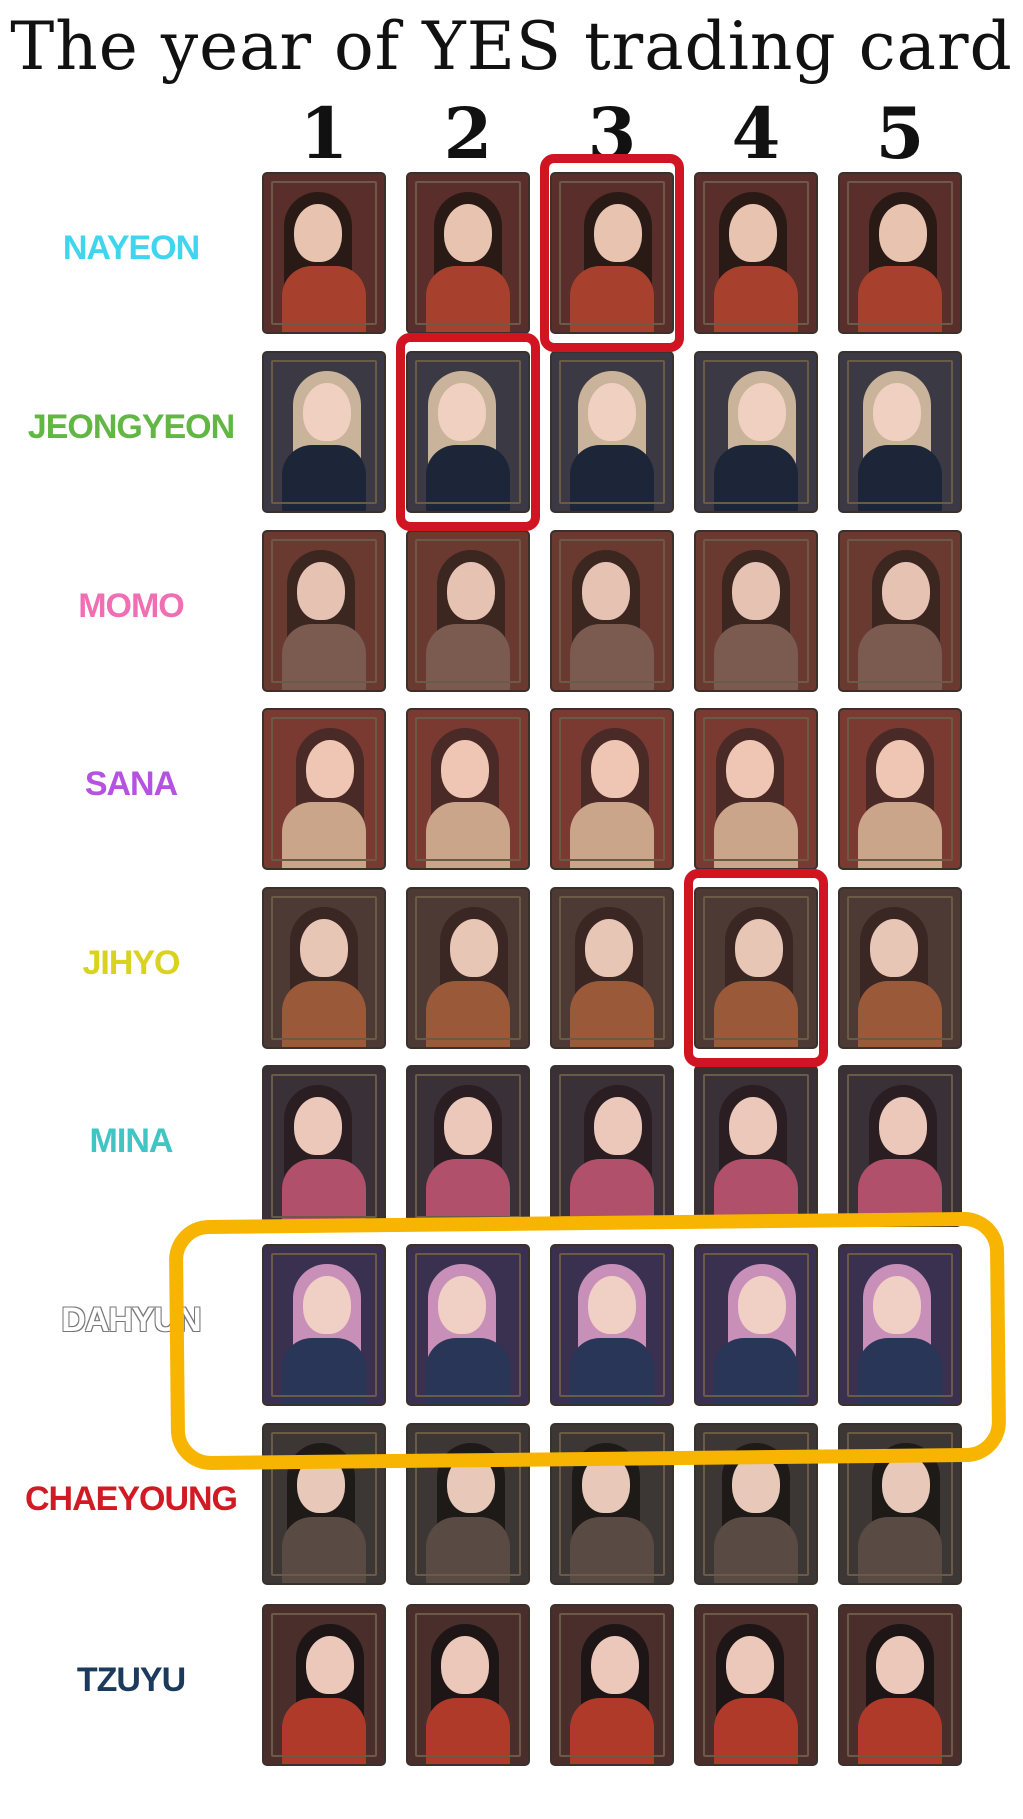 This screenshot has width=1023, height=1819. What do you see at coordinates (131, 963) in the screenshot?
I see `member-label-jihyo: JIHYO` at bounding box center [131, 963].